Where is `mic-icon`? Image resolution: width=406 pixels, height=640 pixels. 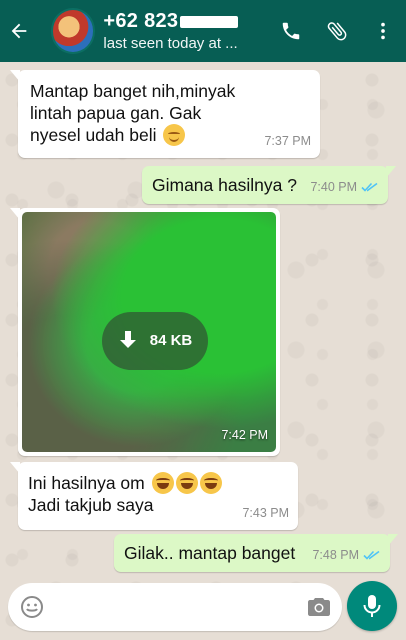
mic-icon is located at coordinates (372, 606).